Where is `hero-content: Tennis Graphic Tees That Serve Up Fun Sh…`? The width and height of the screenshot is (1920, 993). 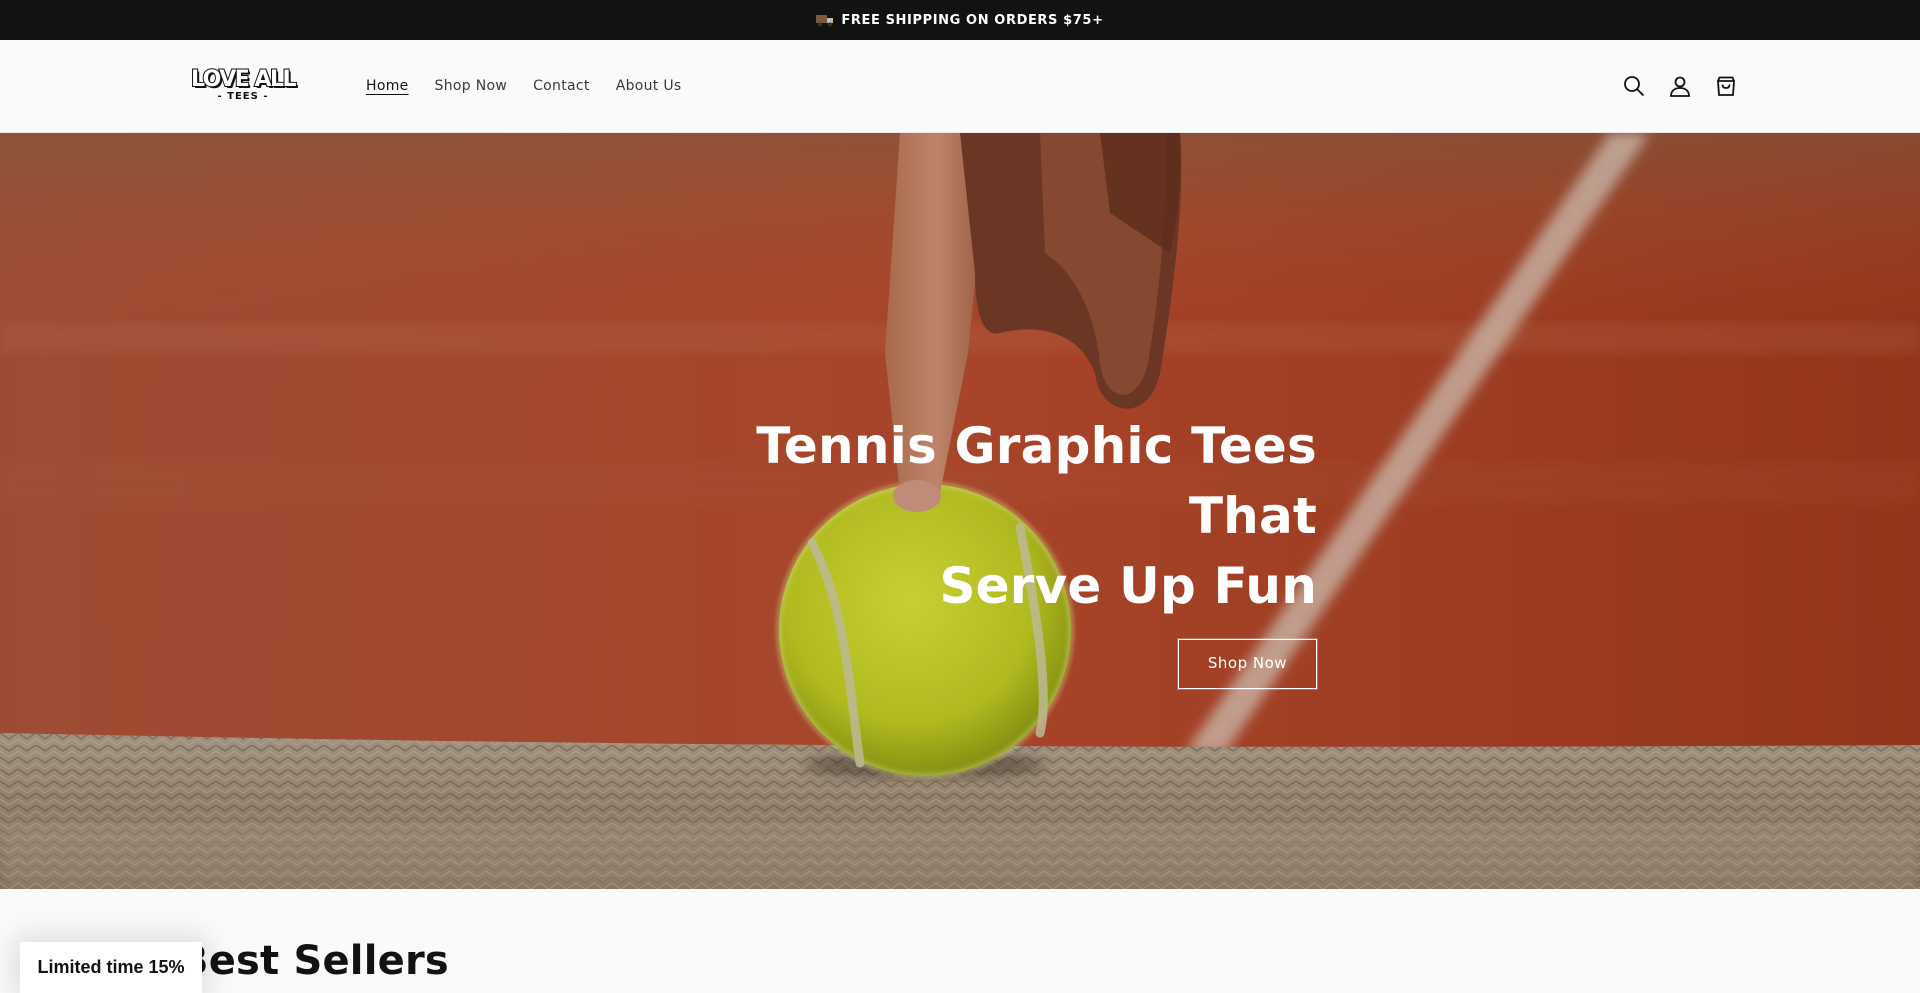 hero-content: Tennis Graphic Tees That Serve Up Fun Sh… is located at coordinates (997, 550).